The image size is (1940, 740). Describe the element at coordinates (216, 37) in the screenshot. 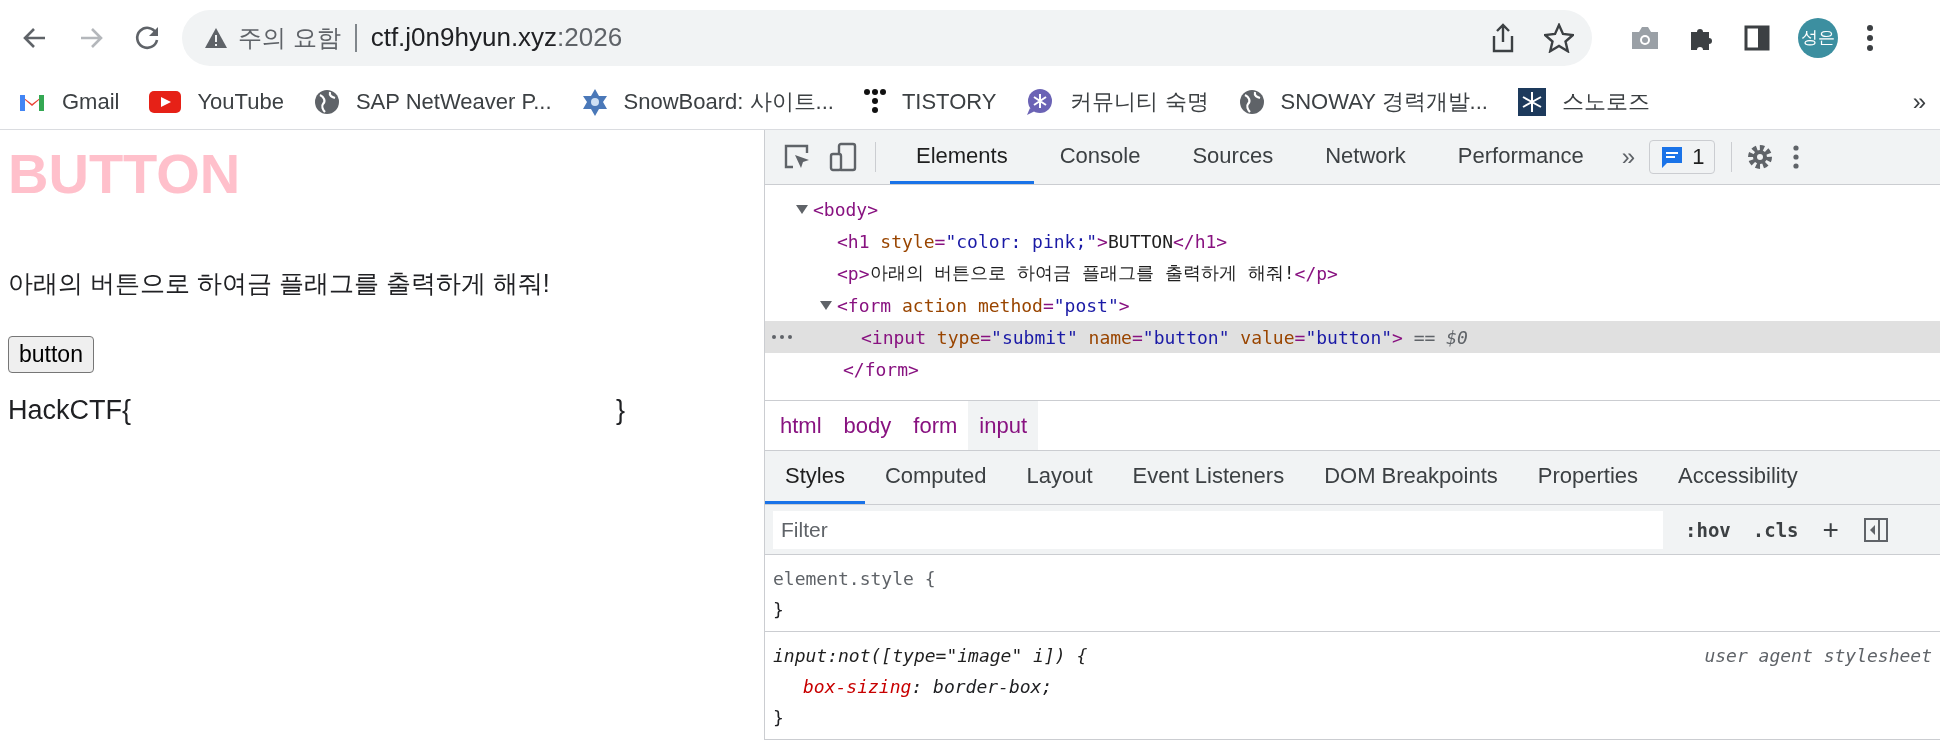

I see `warning-icon` at that location.